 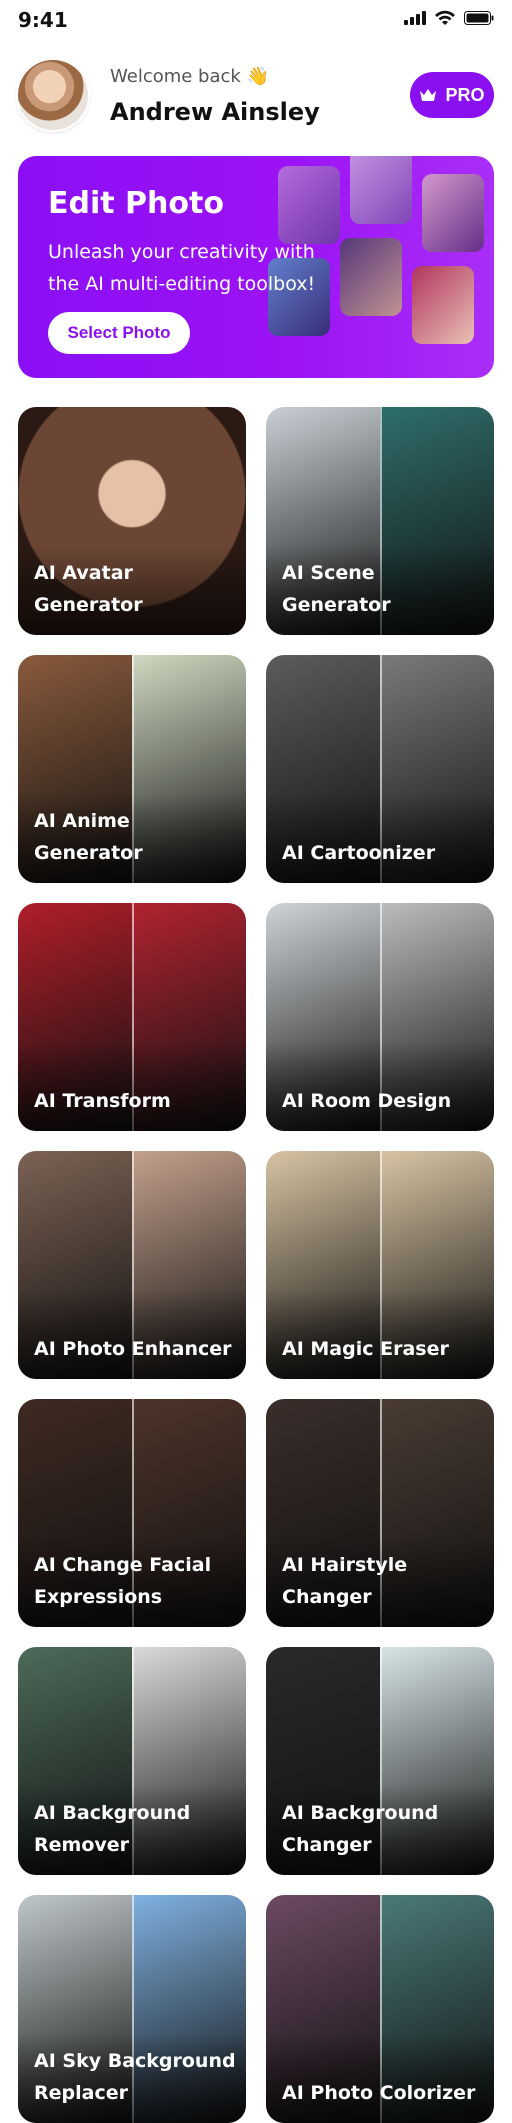 What do you see at coordinates (465, 94) in the screenshot?
I see `pro-label: PRO` at bounding box center [465, 94].